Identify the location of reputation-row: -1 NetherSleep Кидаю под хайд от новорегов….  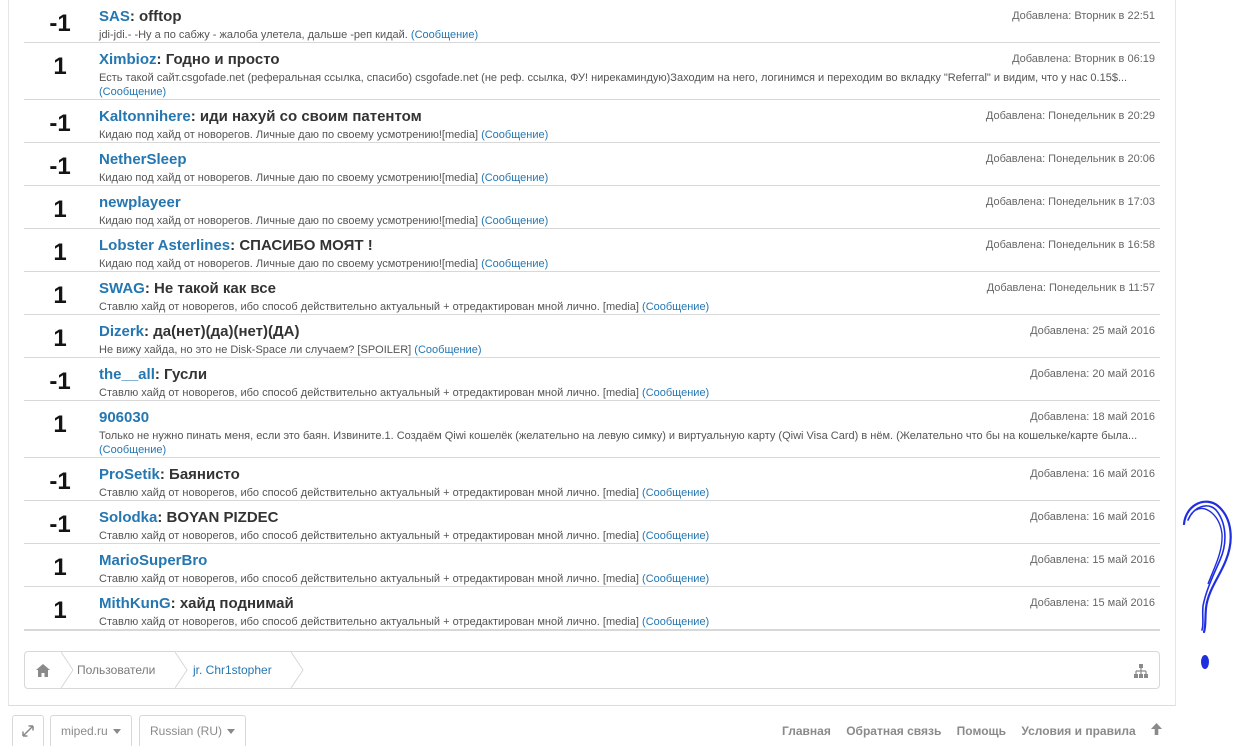
(592, 164).